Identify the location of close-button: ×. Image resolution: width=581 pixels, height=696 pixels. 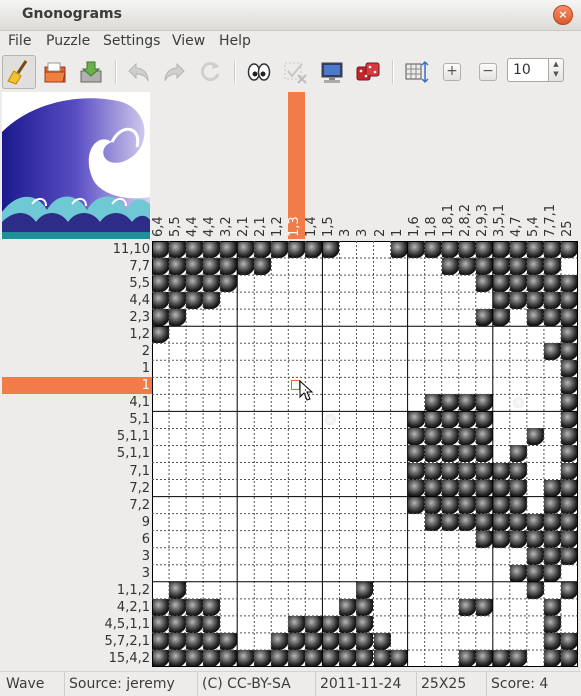
(563, 15).